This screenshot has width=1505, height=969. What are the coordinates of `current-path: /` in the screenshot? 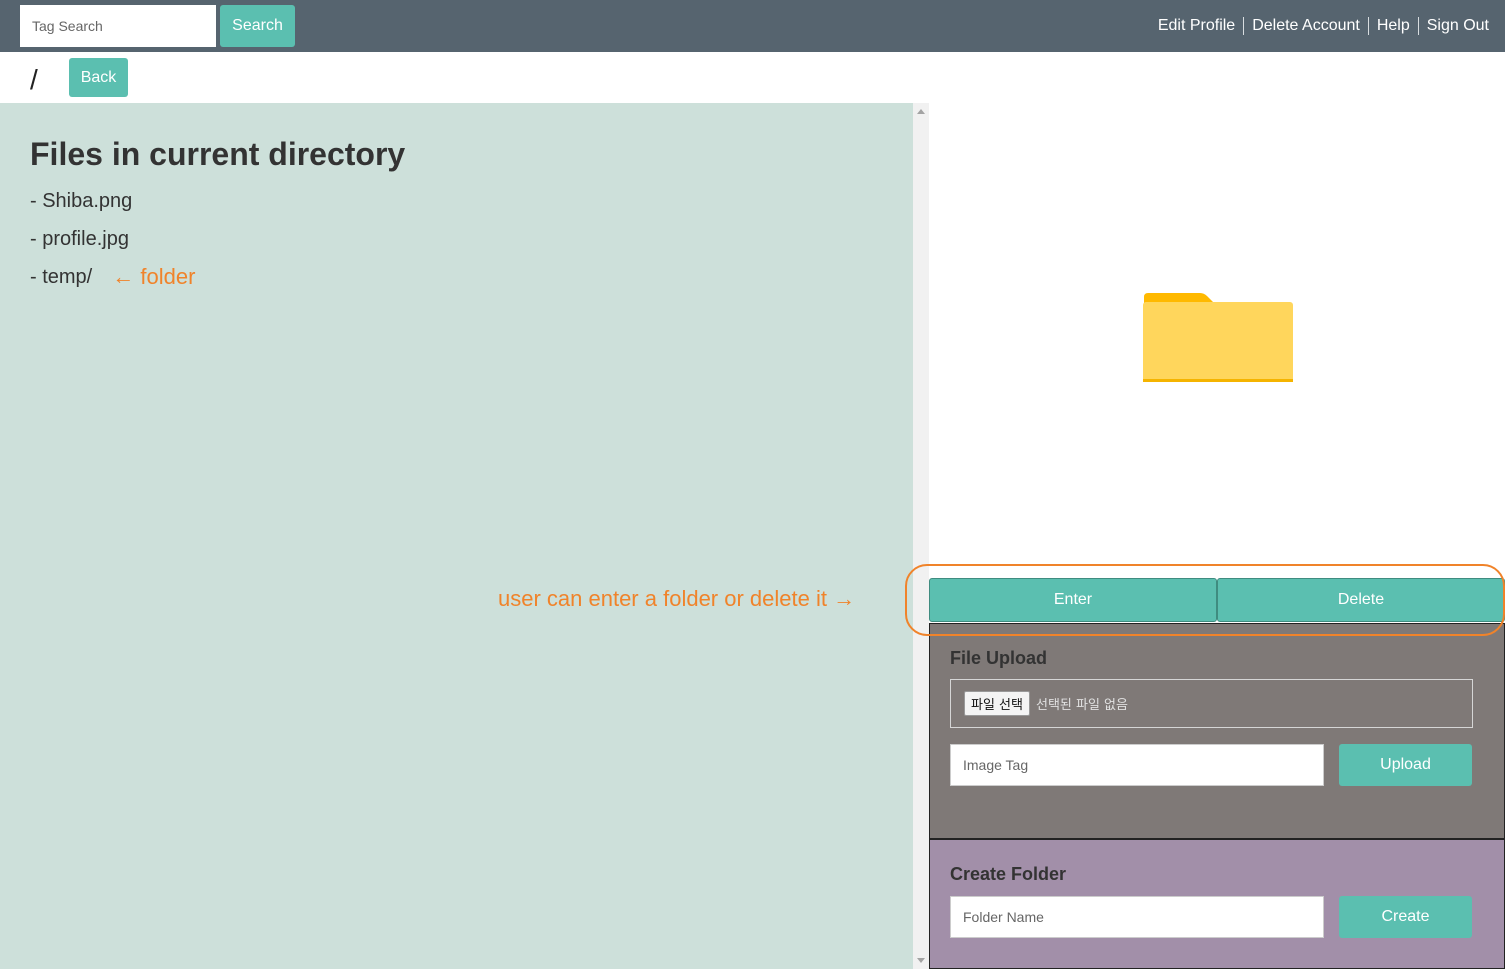 It's located at (34, 79).